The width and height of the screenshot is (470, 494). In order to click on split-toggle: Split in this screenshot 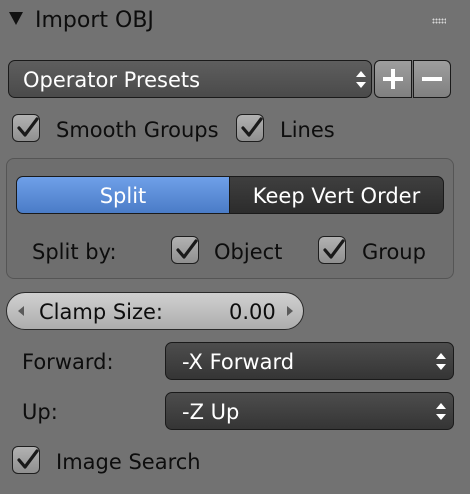, I will do `click(123, 195)`.